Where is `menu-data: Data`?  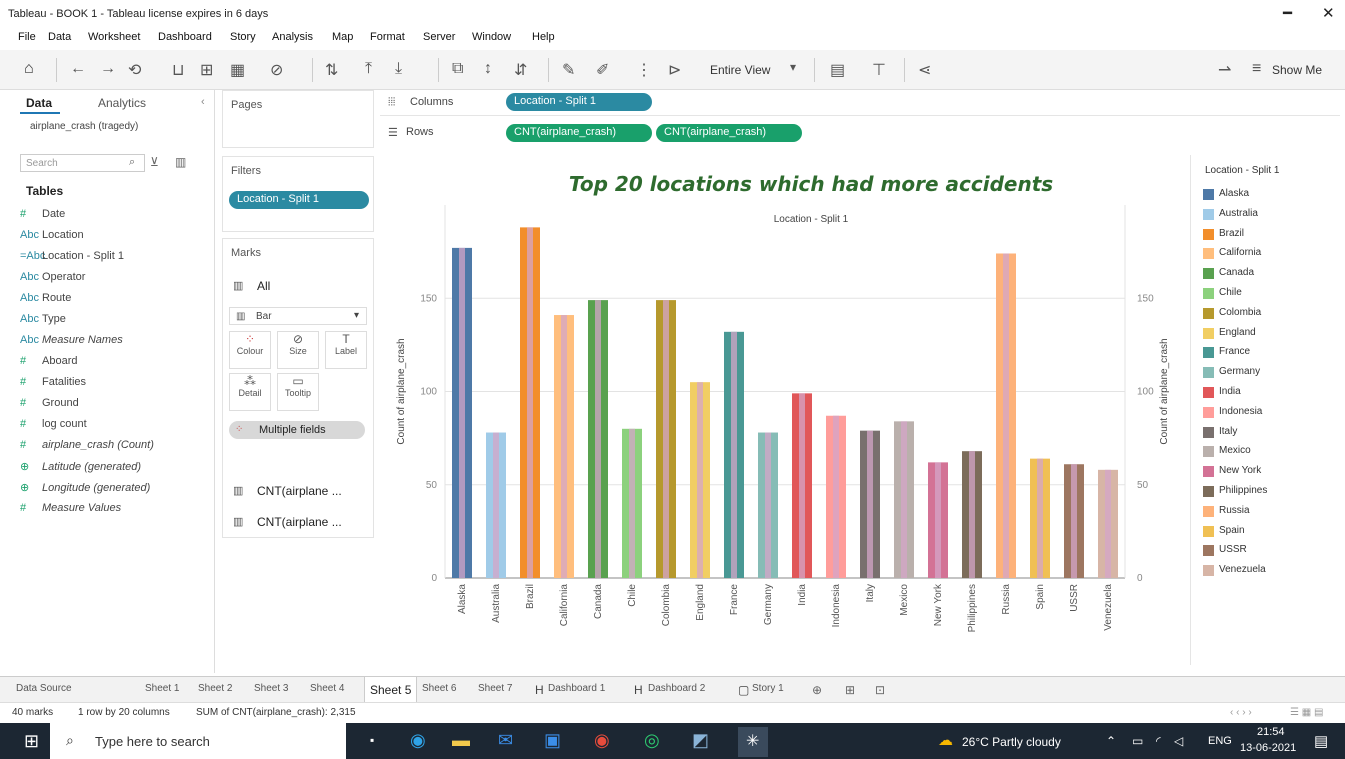 menu-data: Data is located at coordinates (59, 37).